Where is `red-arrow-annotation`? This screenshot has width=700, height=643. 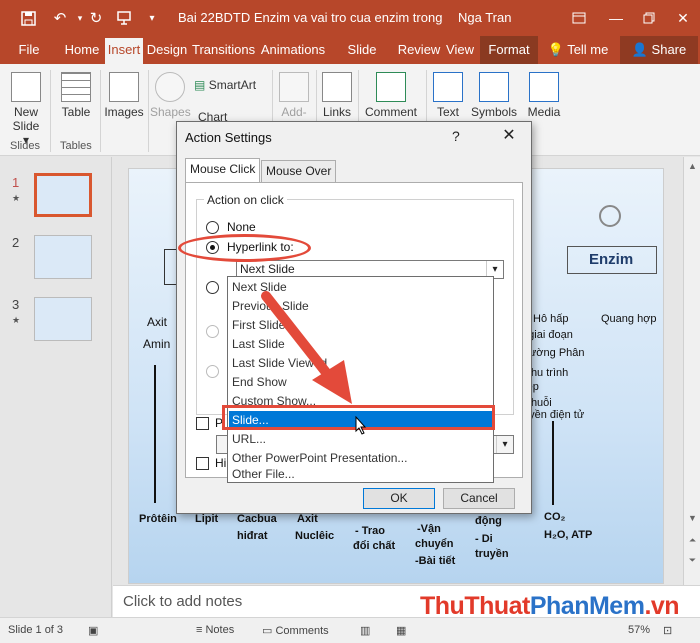
red-arrow-annotation is located at coordinates (306, 347).